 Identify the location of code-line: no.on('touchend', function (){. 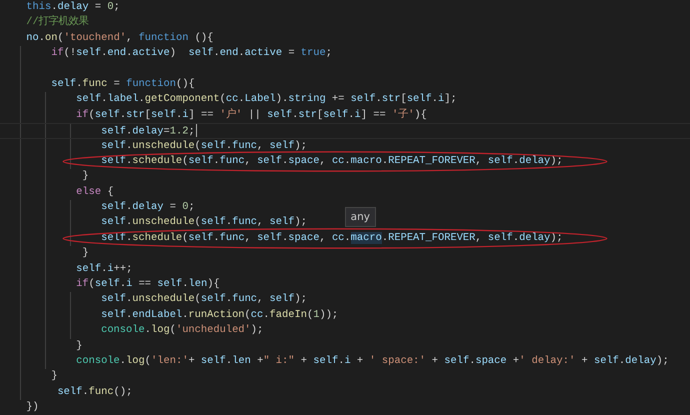
(120, 38).